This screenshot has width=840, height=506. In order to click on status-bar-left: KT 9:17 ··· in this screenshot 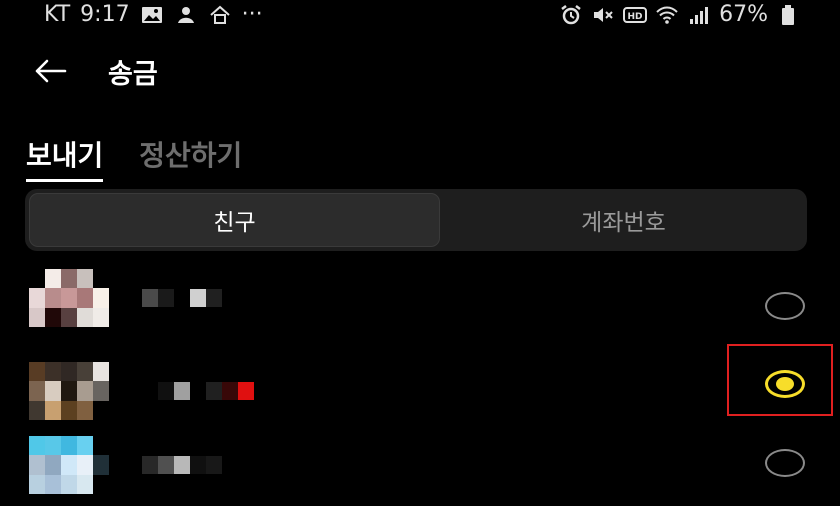, I will do `click(153, 14)`.